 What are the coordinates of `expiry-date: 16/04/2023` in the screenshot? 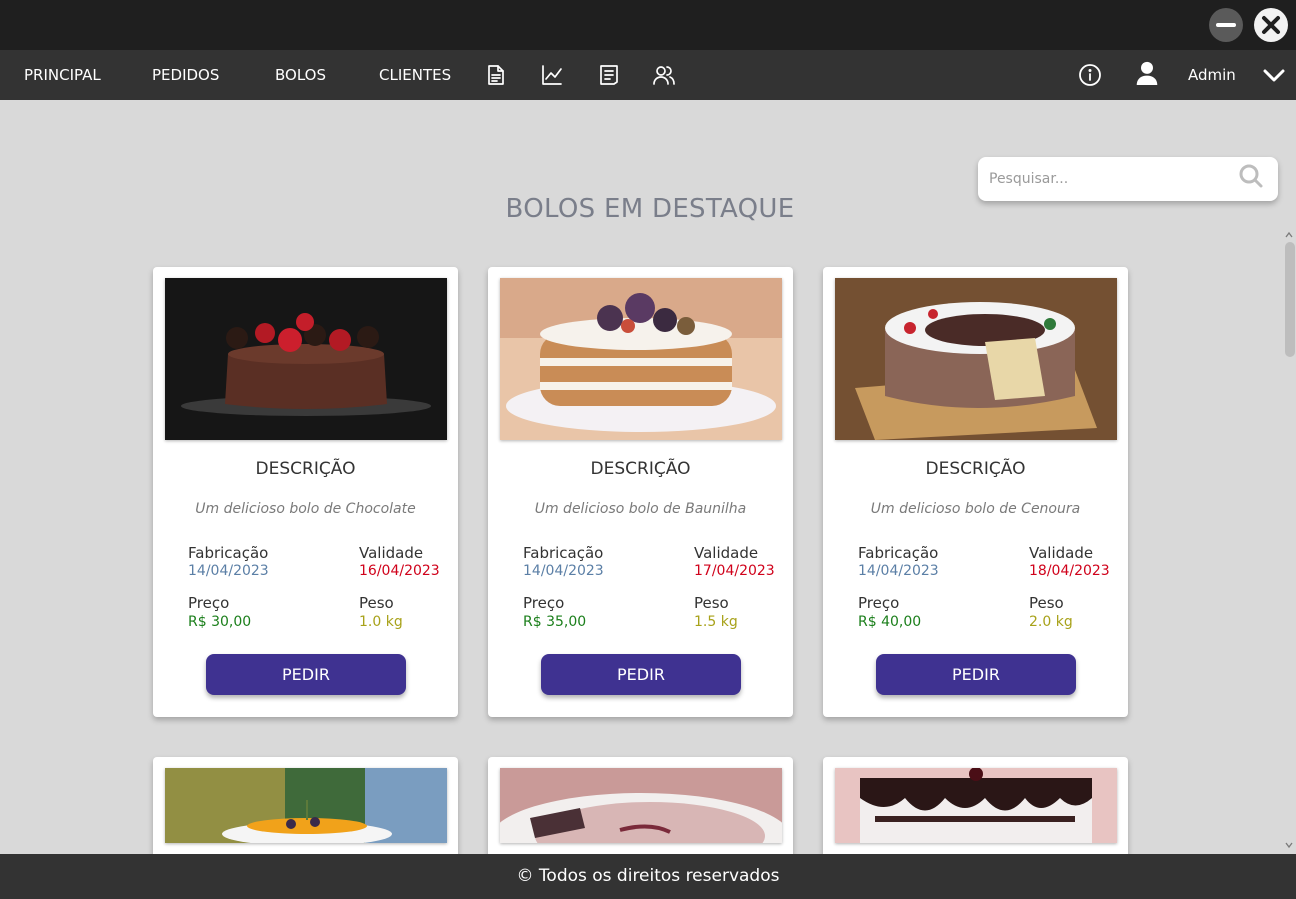 It's located at (399, 571).